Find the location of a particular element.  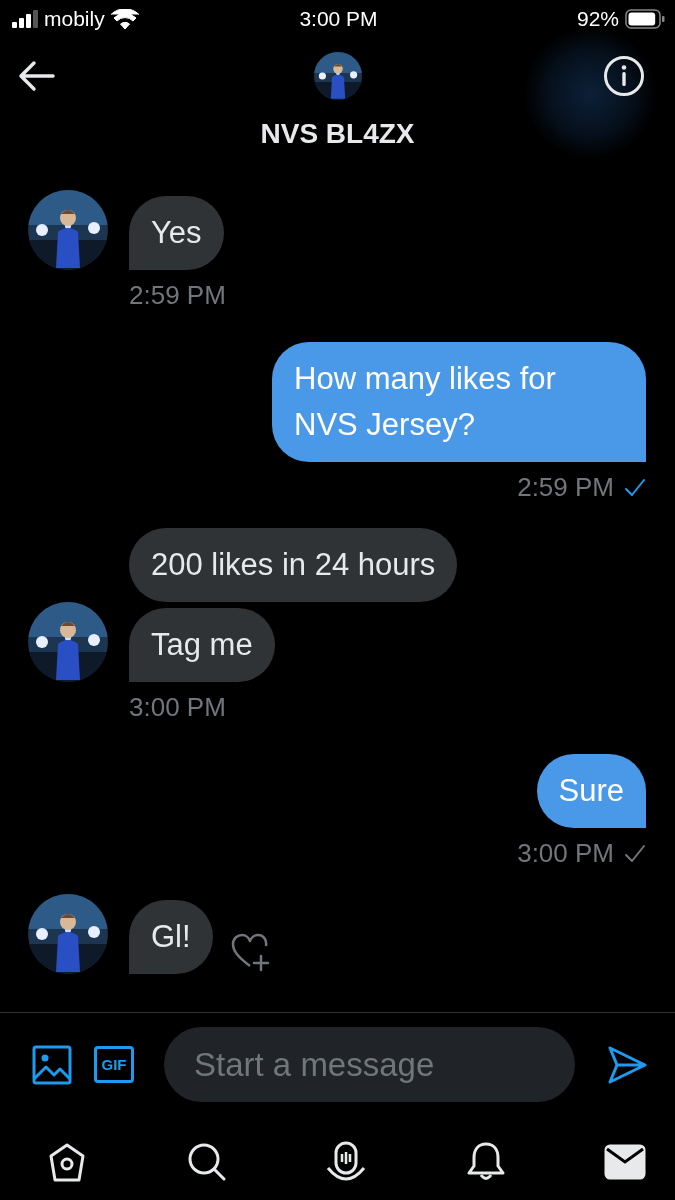

gif-button: GIF is located at coordinates (114, 1064).